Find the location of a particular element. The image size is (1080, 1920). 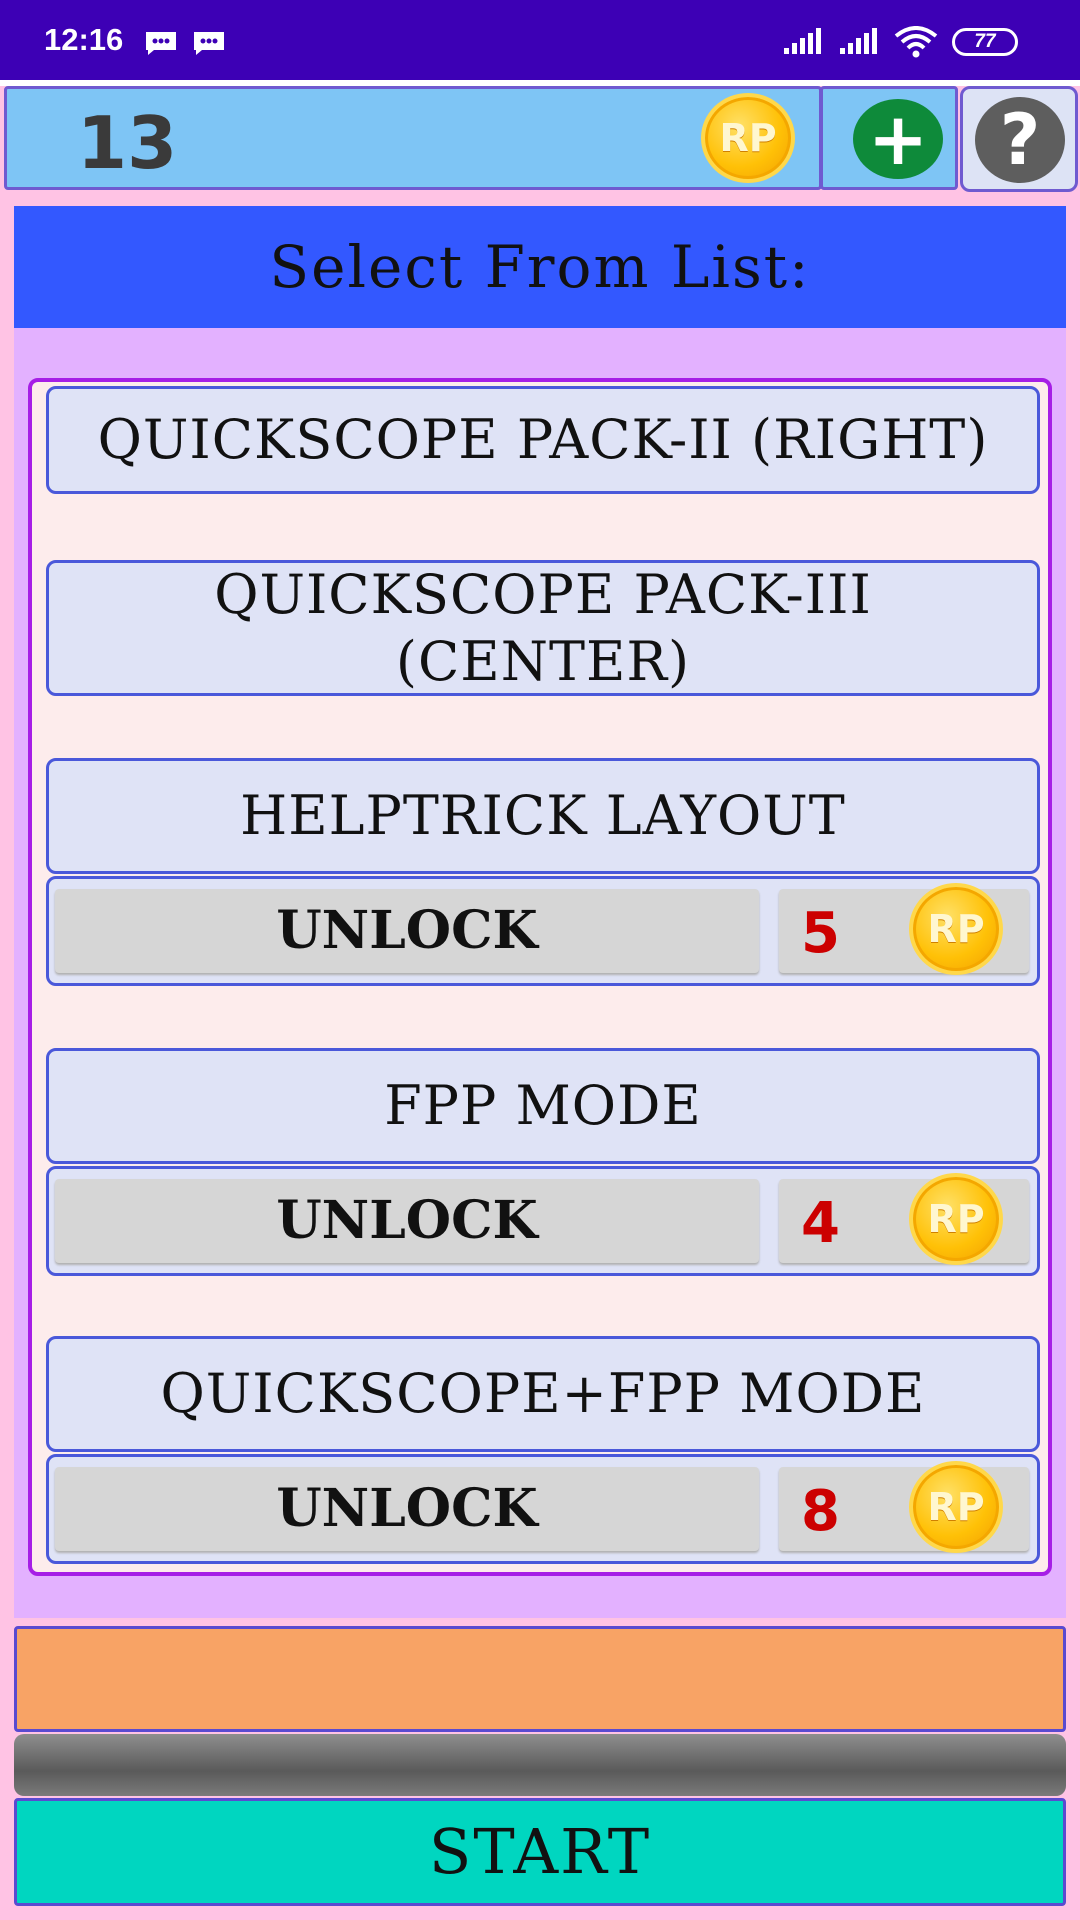

add-points-button: + is located at coordinates (889, 138).